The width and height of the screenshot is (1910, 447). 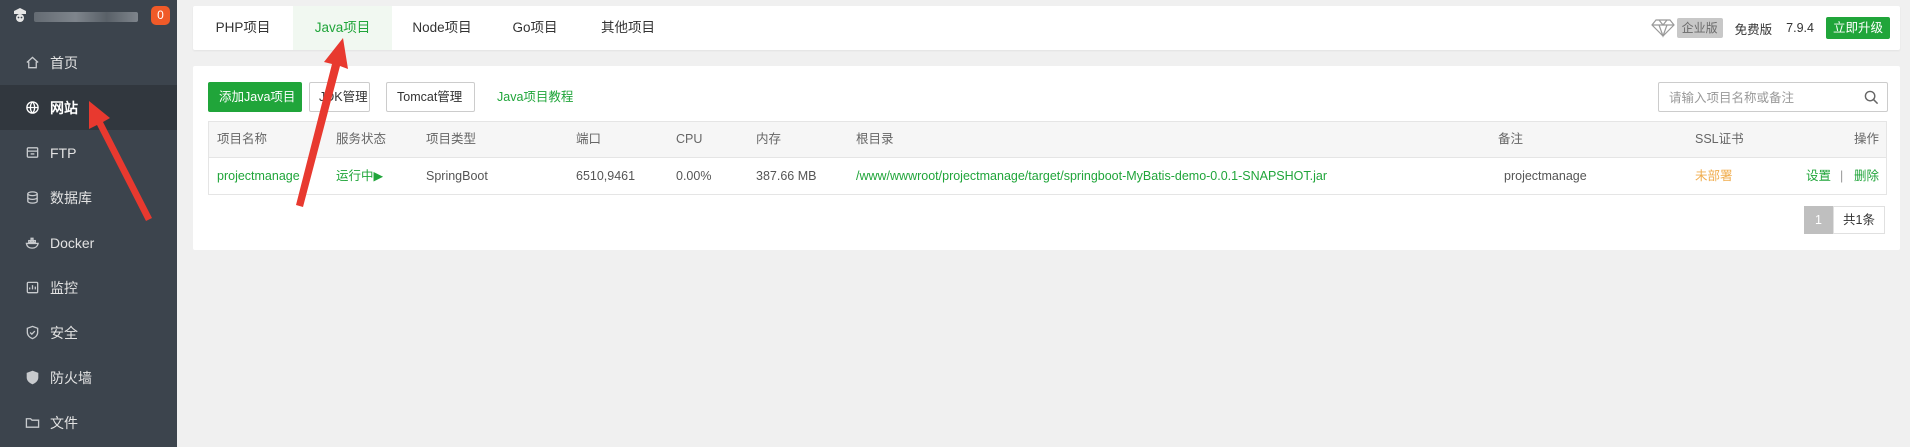 I want to click on pagination: 1 共1条, so click(x=1844, y=220).